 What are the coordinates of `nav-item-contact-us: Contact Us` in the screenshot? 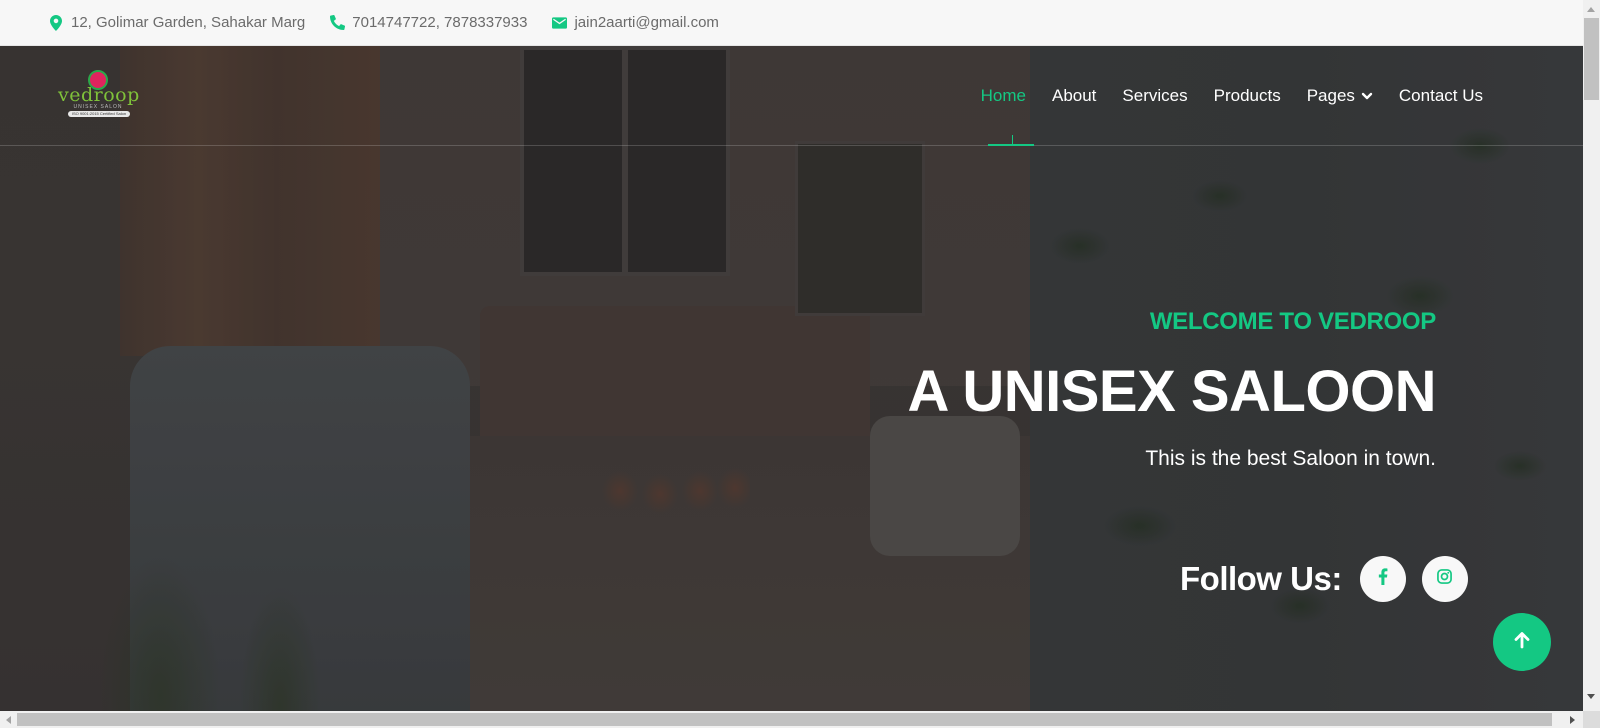 It's located at (1441, 96).